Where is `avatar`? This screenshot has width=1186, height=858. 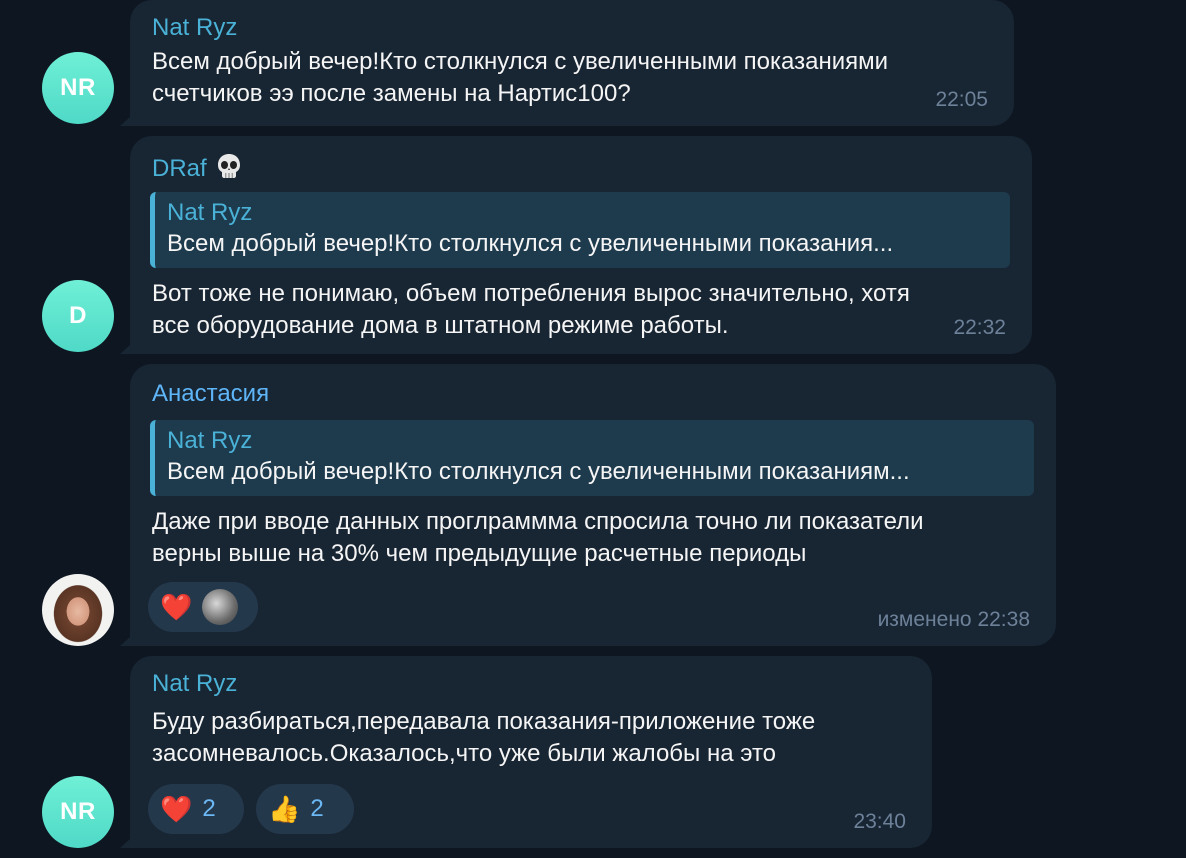
avatar is located at coordinates (78, 610).